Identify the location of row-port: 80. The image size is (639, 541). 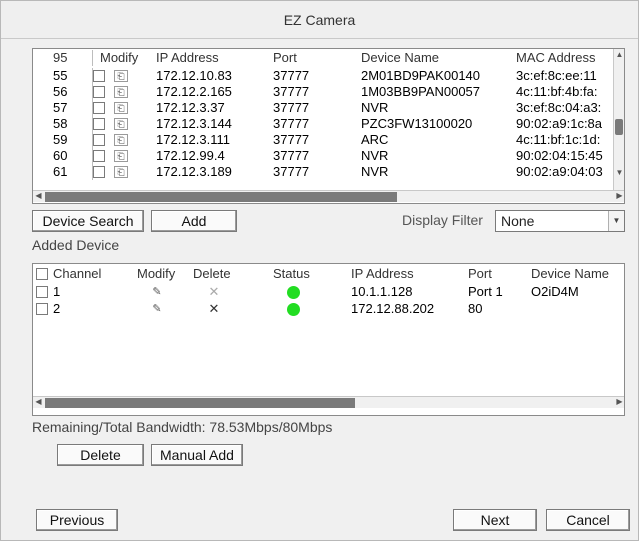
(475, 308).